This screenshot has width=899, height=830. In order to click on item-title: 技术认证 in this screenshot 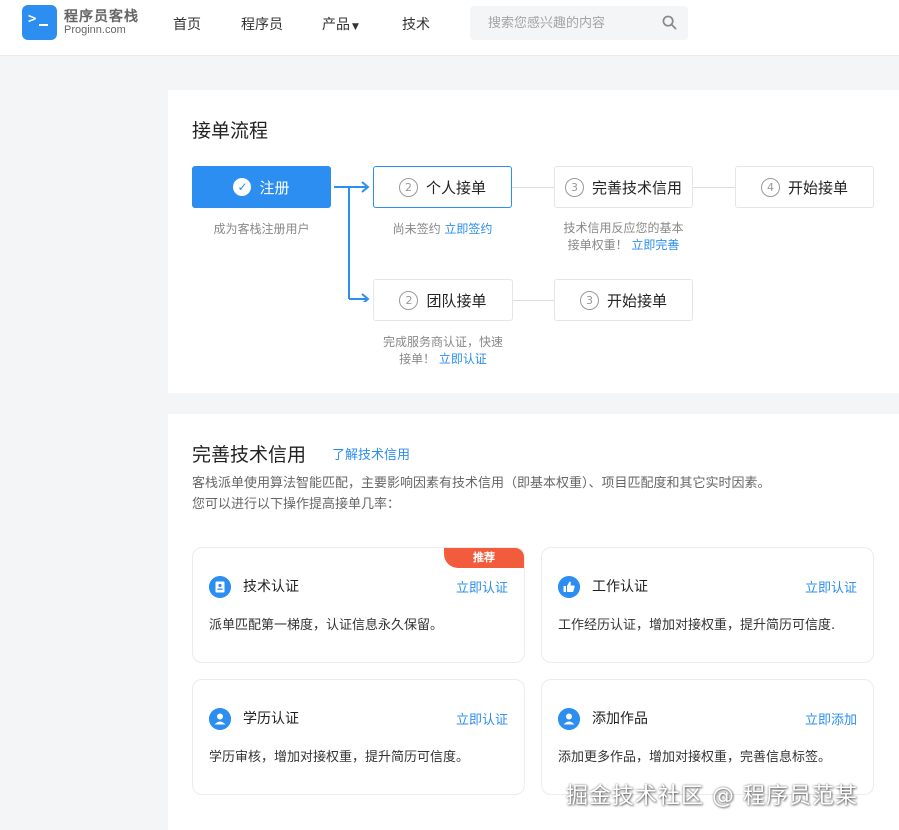, I will do `click(271, 587)`.